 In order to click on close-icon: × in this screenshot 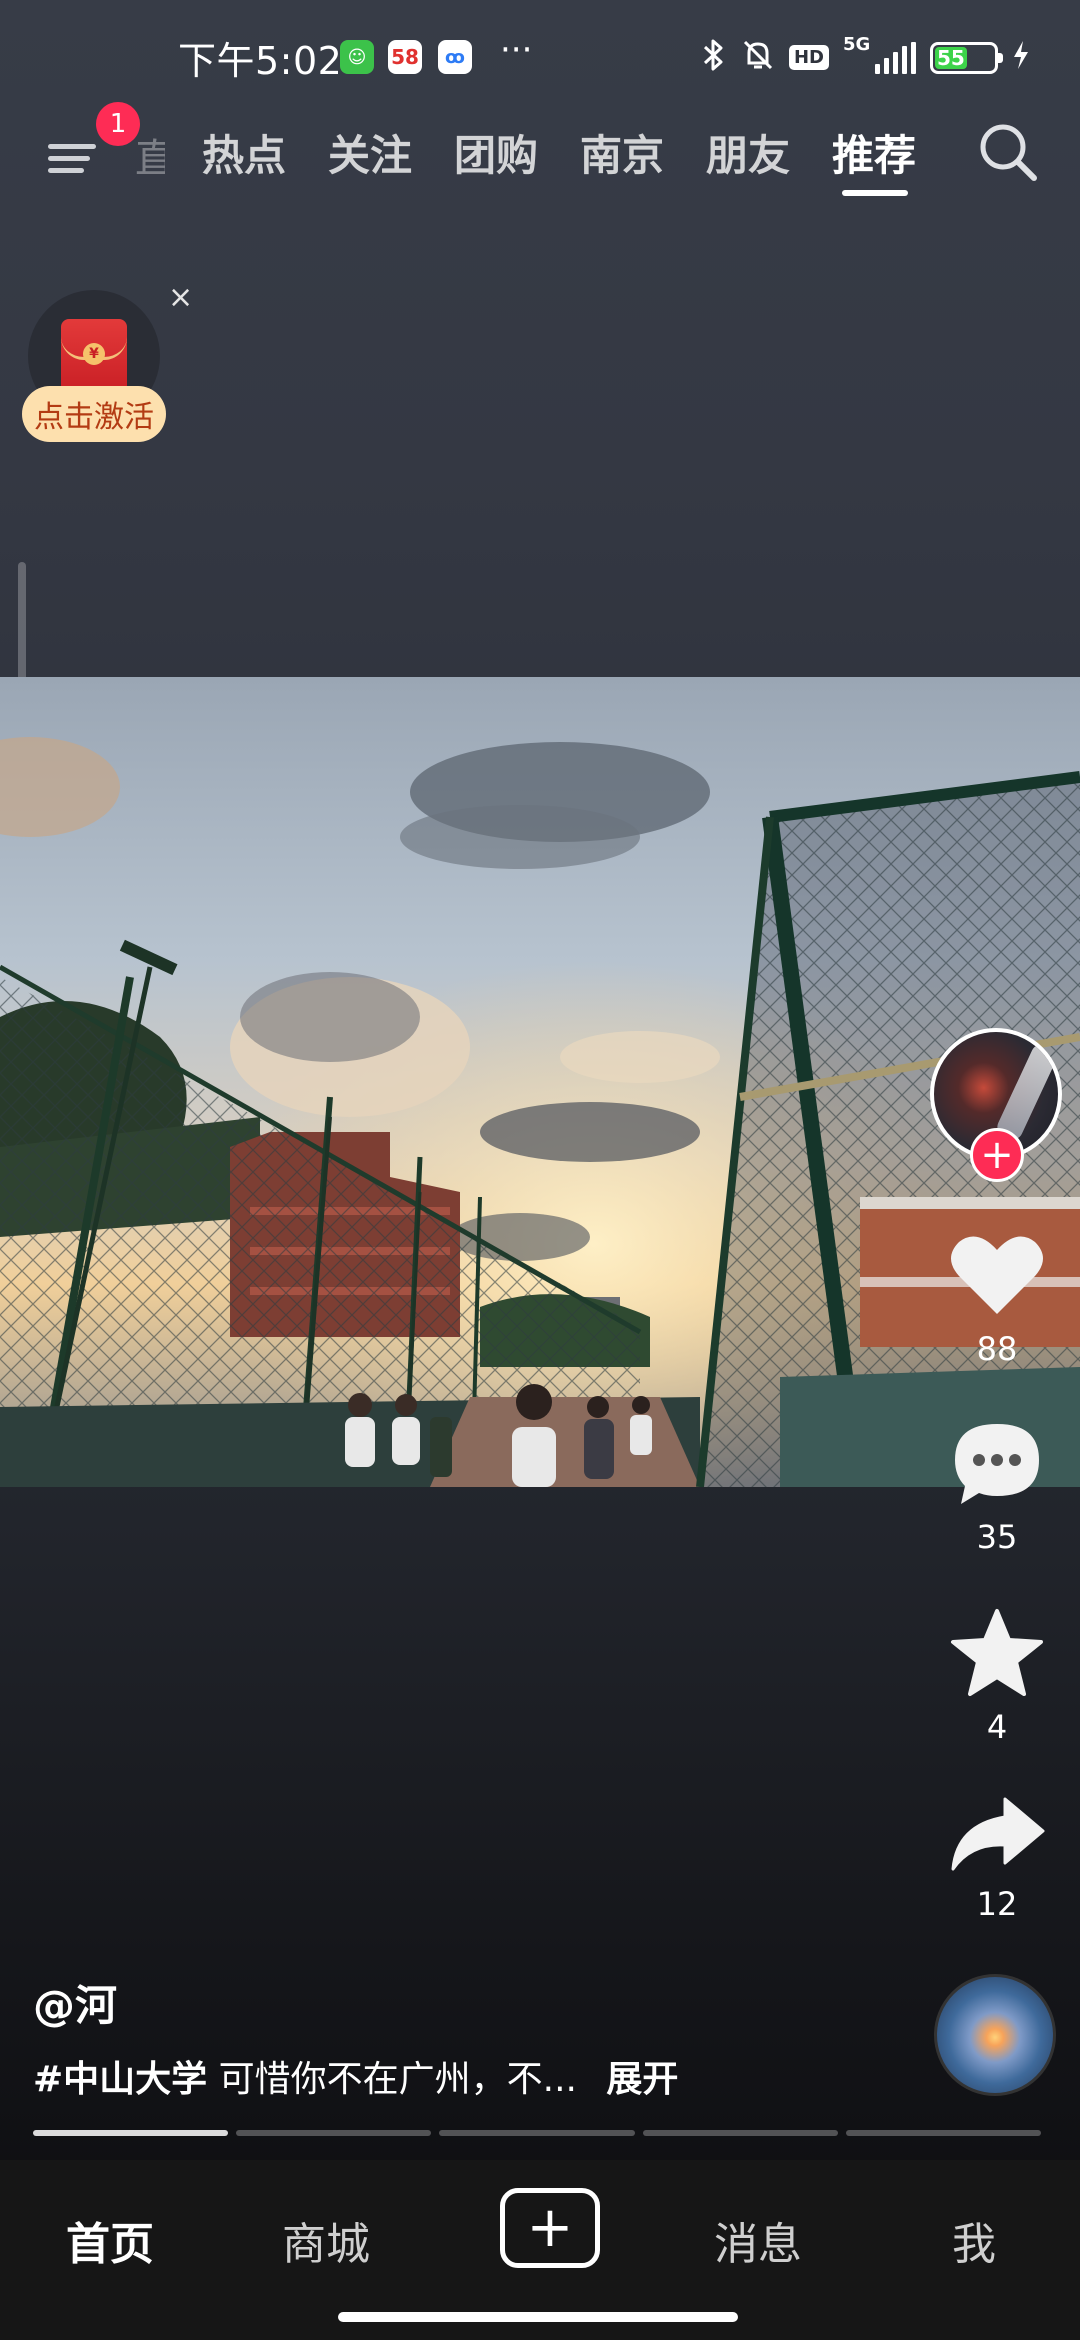, I will do `click(180, 297)`.